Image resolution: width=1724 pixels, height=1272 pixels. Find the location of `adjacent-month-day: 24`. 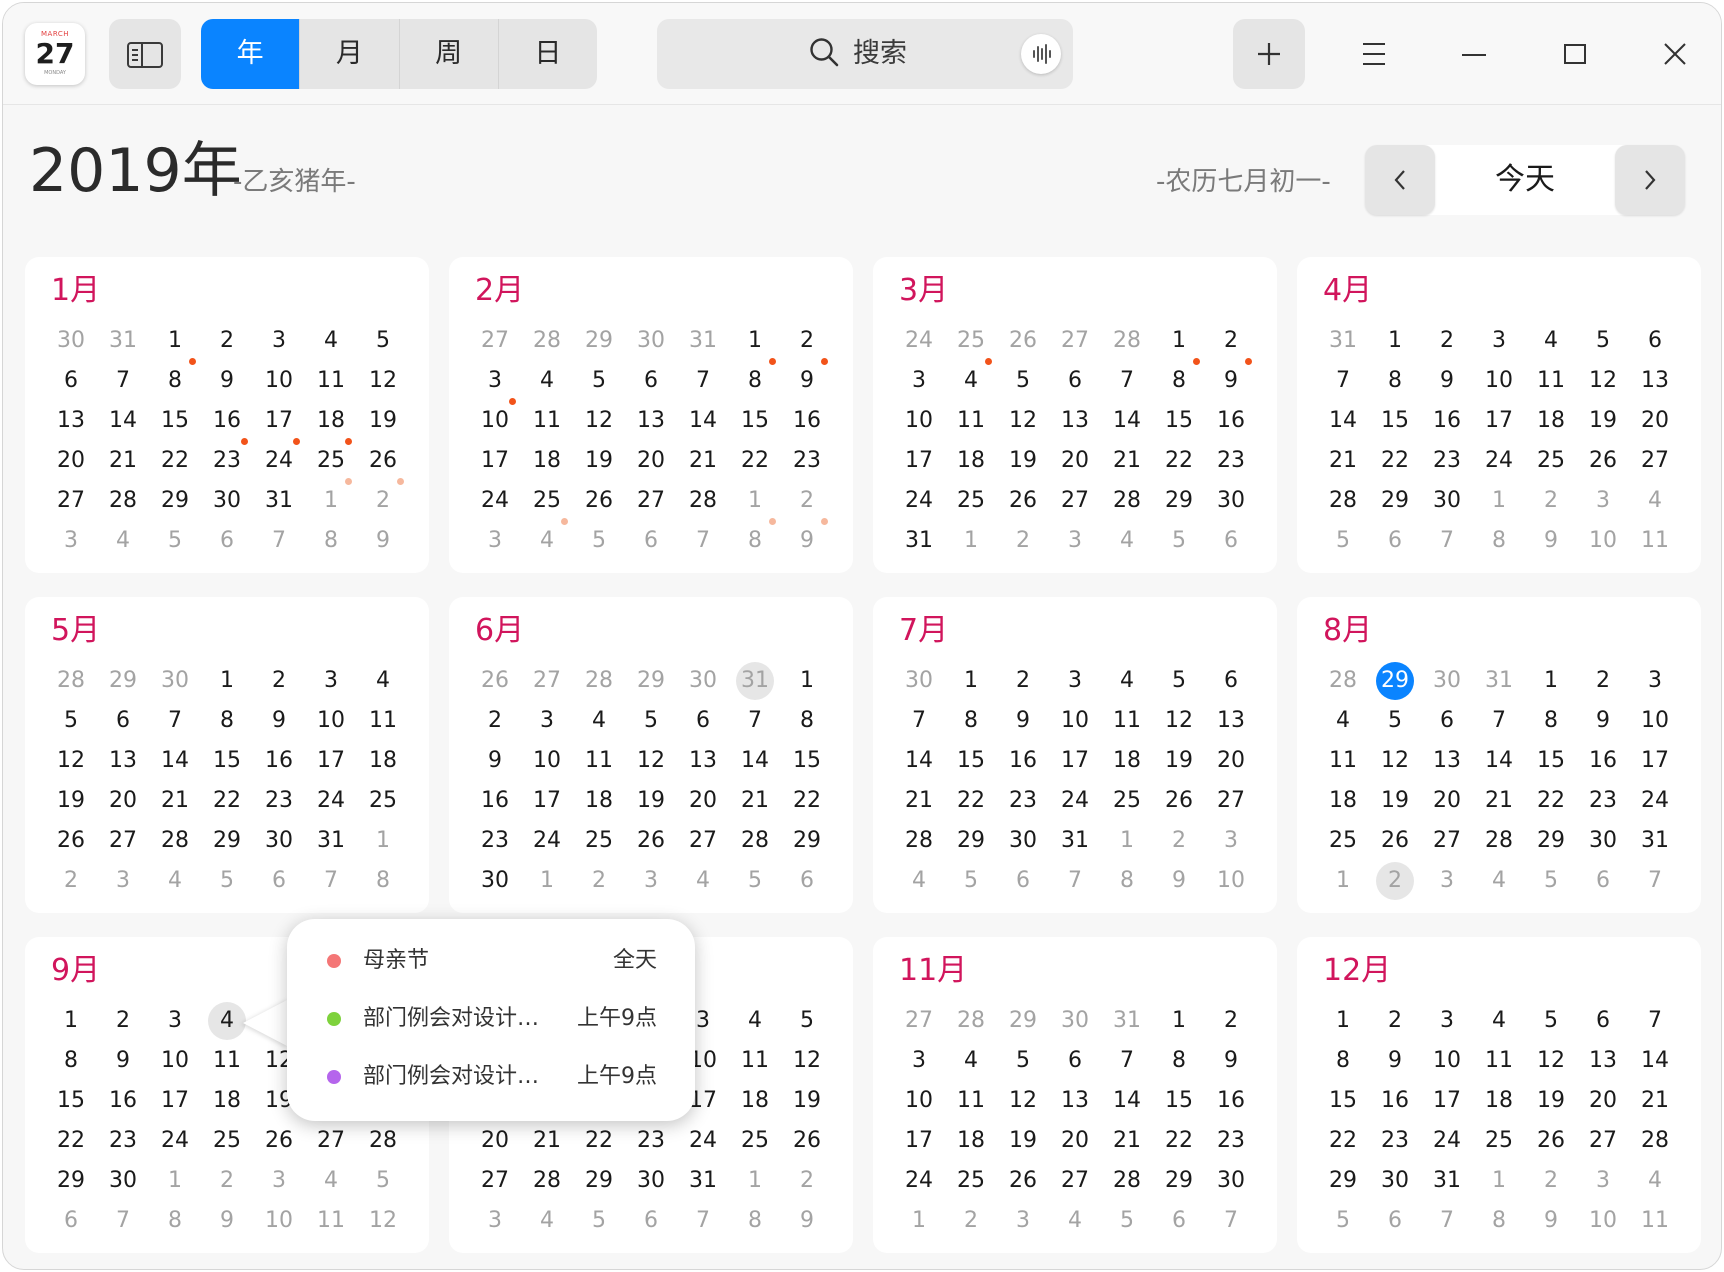

adjacent-month-day: 24 is located at coordinates (919, 341).